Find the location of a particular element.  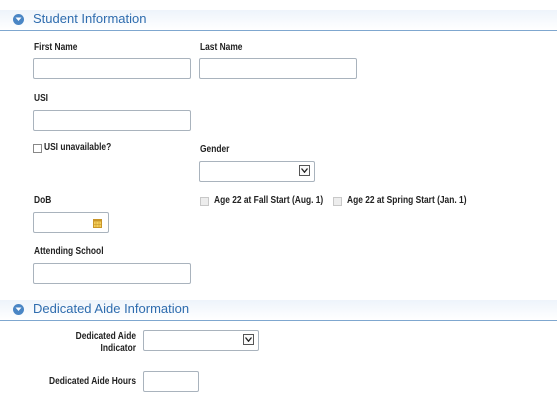

gender-label: Gender is located at coordinates (215, 149).